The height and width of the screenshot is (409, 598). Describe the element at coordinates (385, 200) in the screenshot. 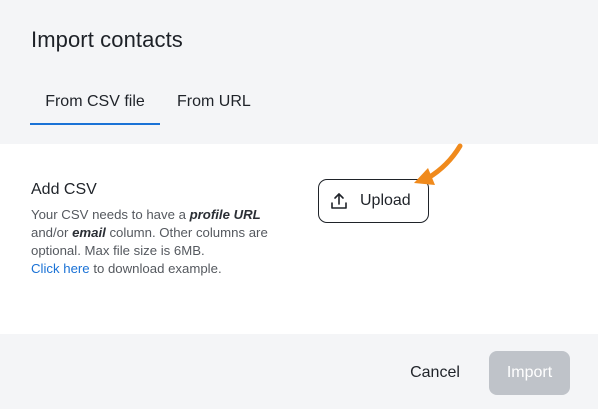

I see `upload-label: Upload` at that location.